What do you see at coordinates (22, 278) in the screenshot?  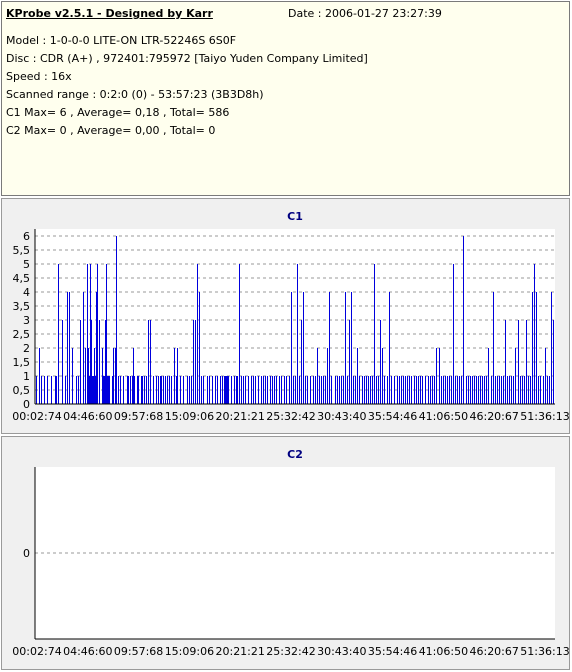 I see `c1-y-tick-label: 4,5` at bounding box center [22, 278].